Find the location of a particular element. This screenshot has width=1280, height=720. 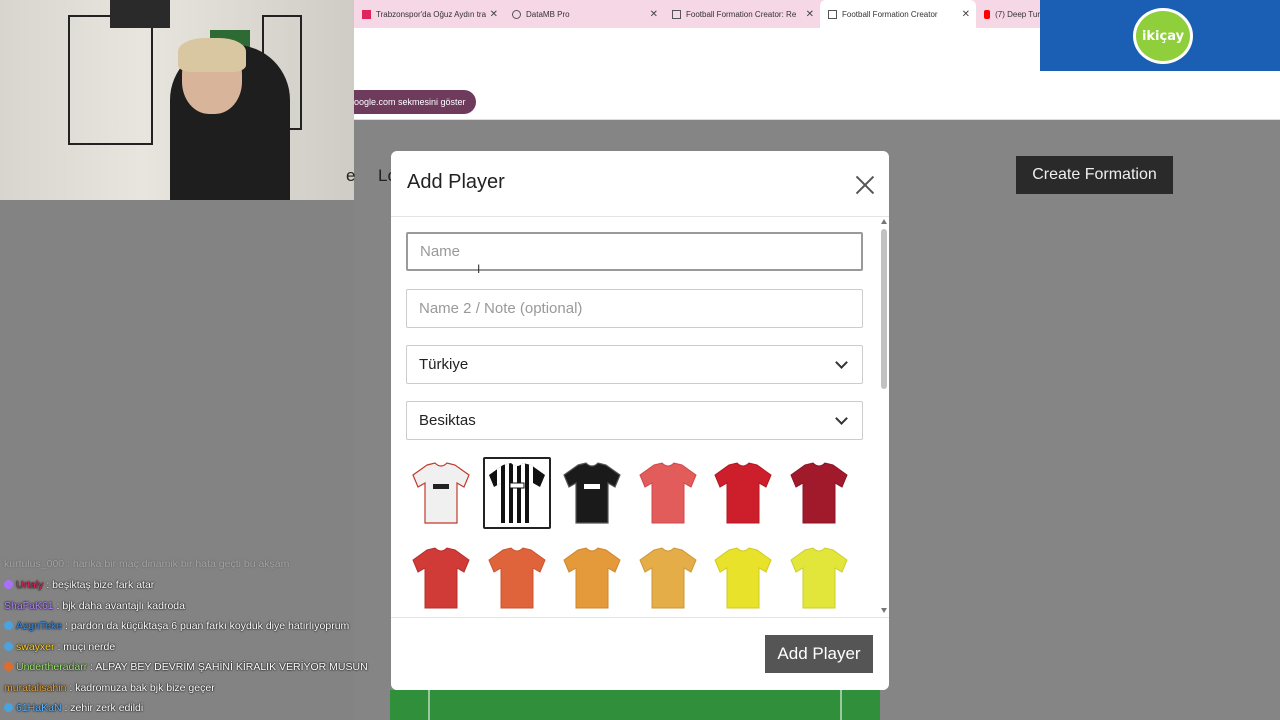

country-select: Türkiye is located at coordinates (634, 364).